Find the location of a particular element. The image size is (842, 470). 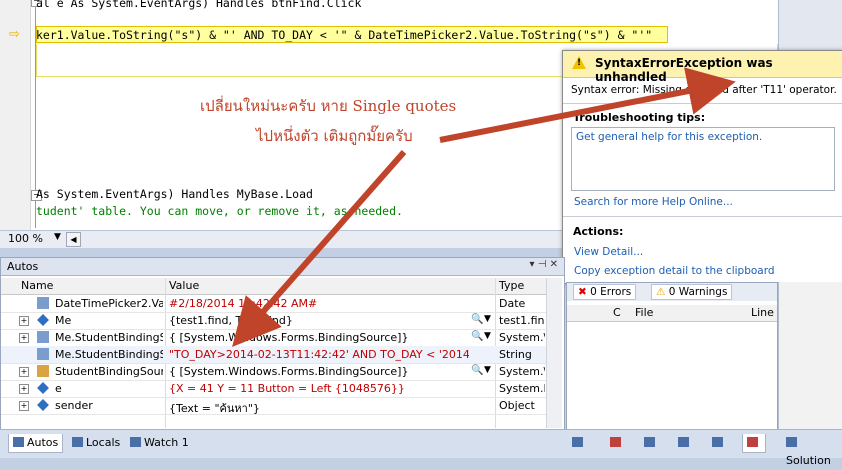

row-value: {X = 41 Y = 11 Button = Left {1048576}} is located at coordinates (319, 388).